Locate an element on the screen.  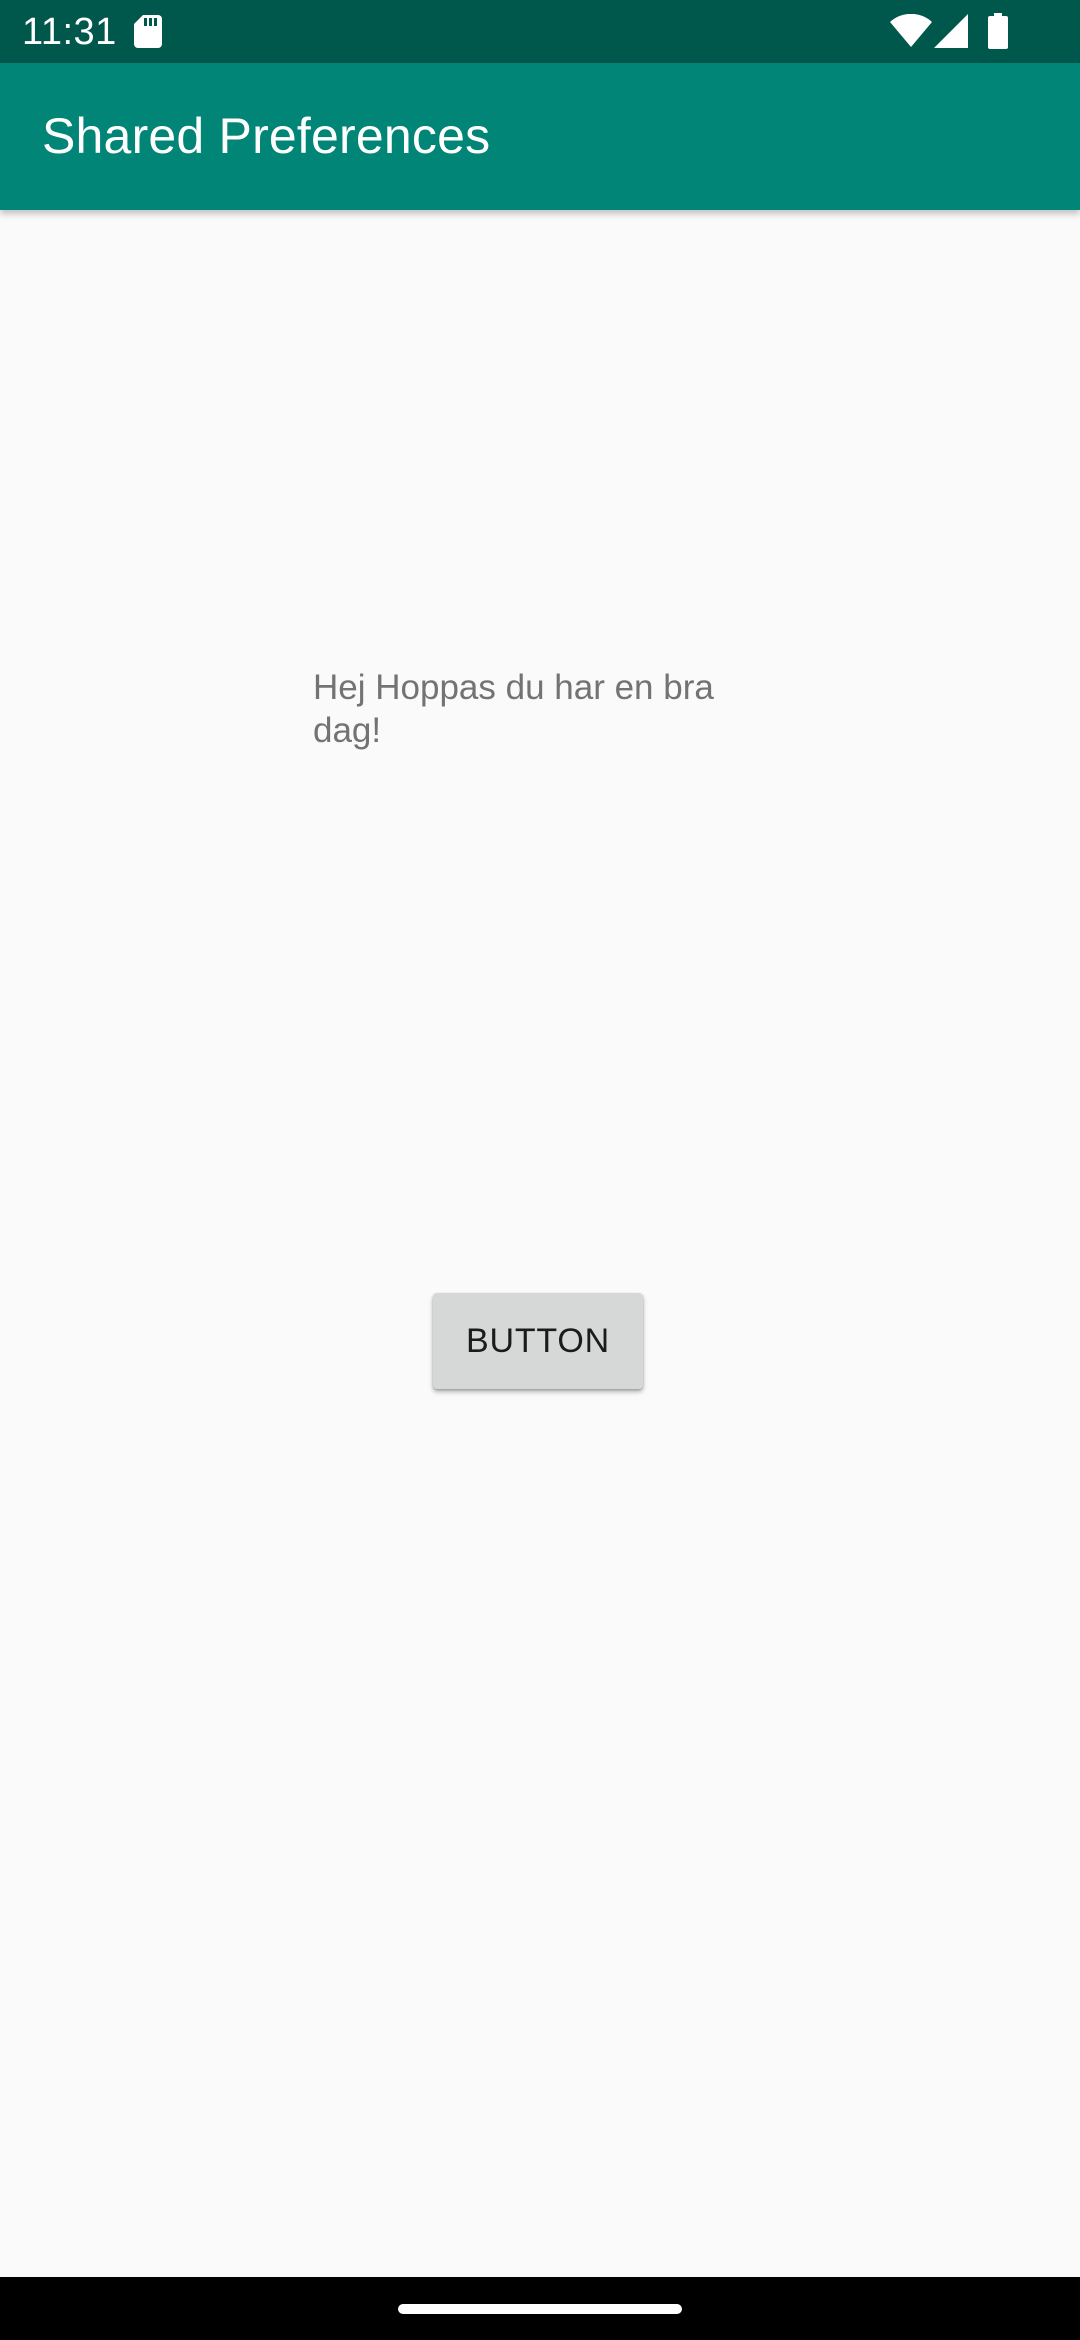
greeting-text: Hej Hoppas du har en bra dag! is located at coordinates (513, 709).